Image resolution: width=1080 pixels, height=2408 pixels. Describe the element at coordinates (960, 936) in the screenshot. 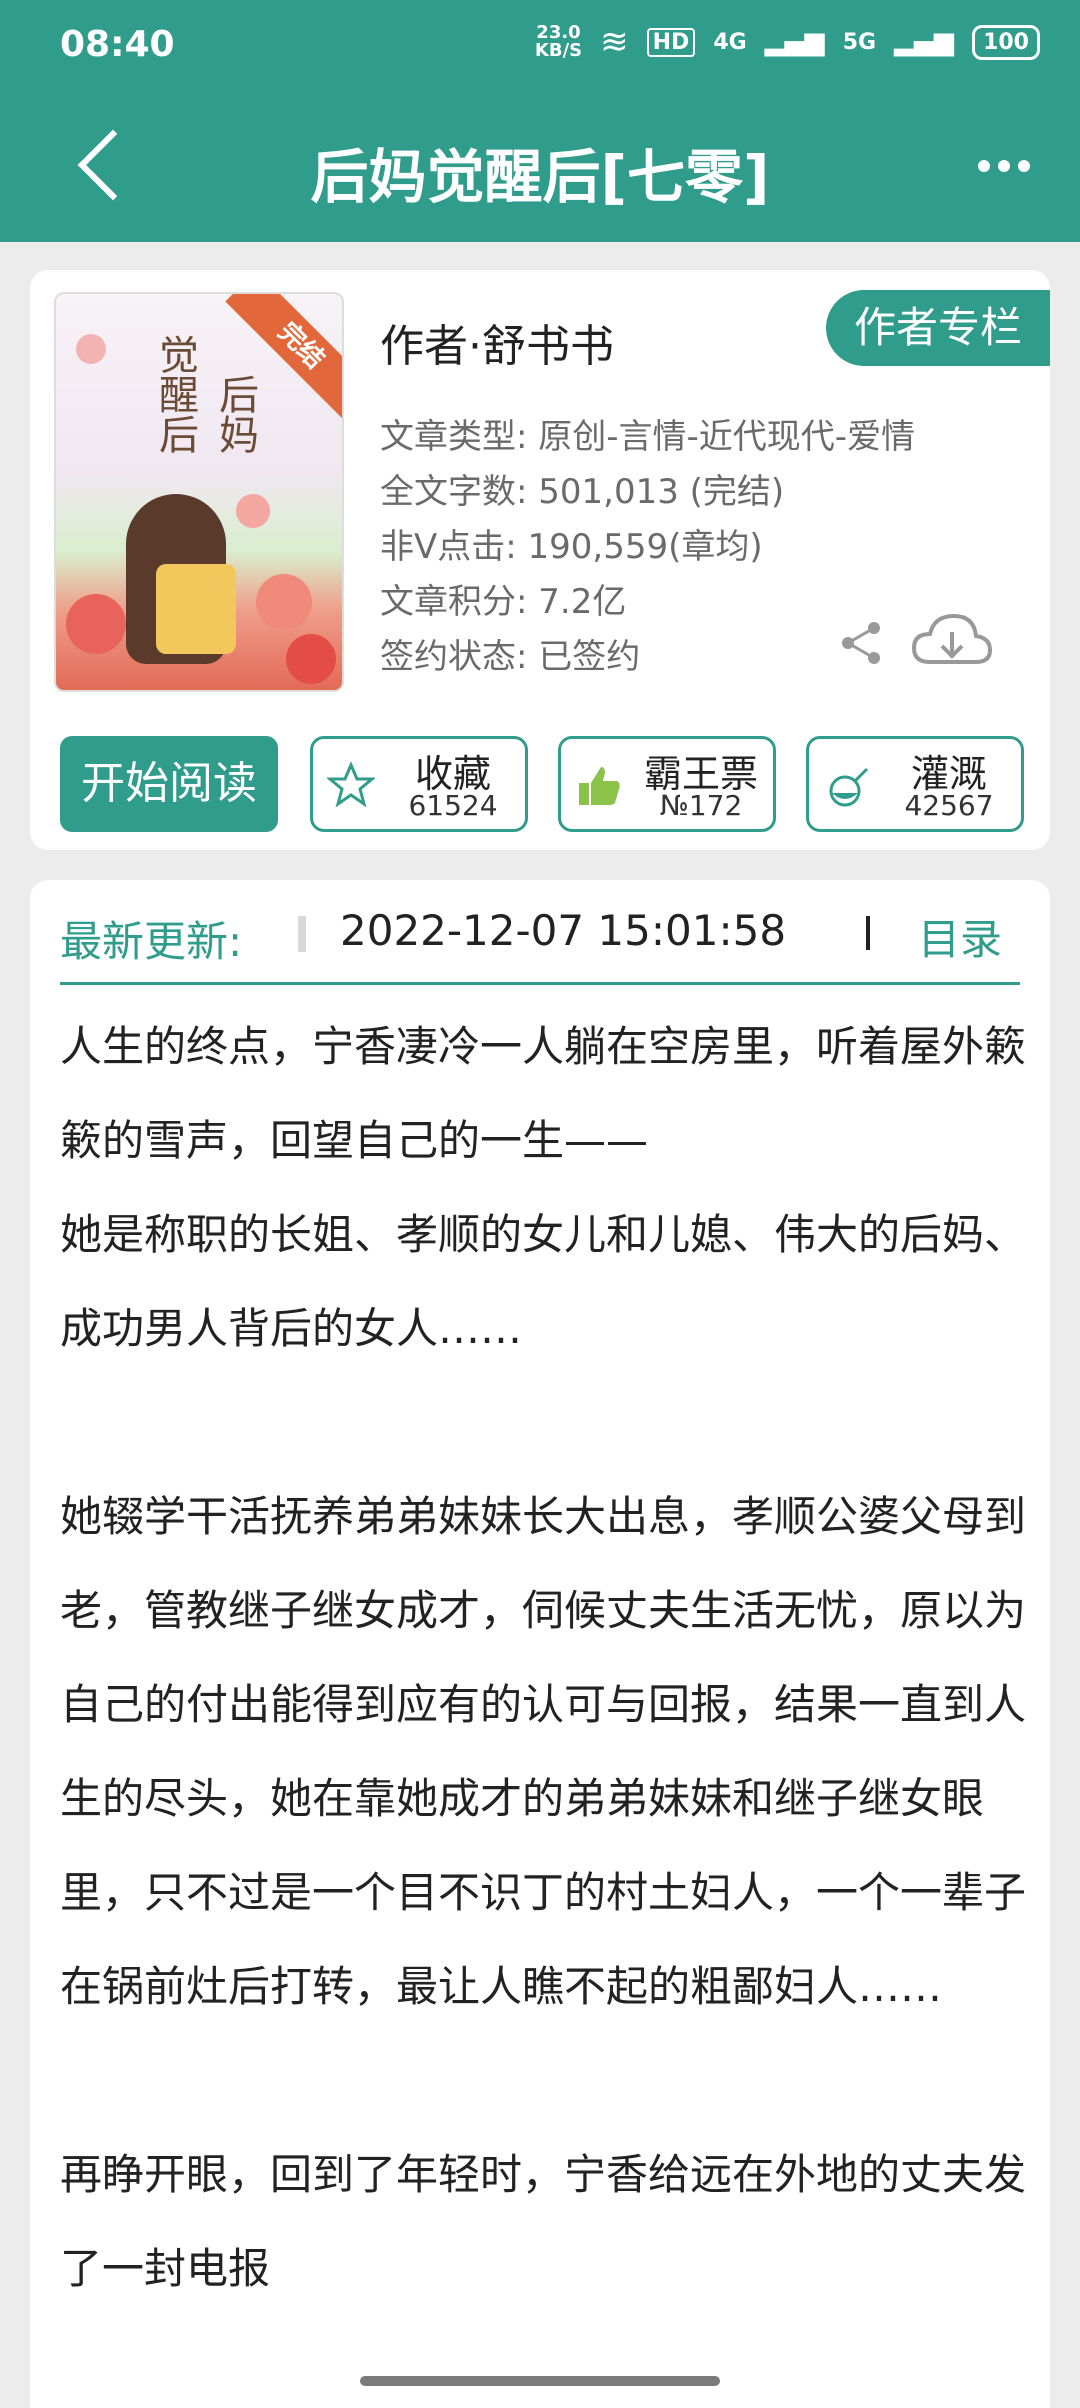

I see `table-of-contents-link: 目录` at that location.